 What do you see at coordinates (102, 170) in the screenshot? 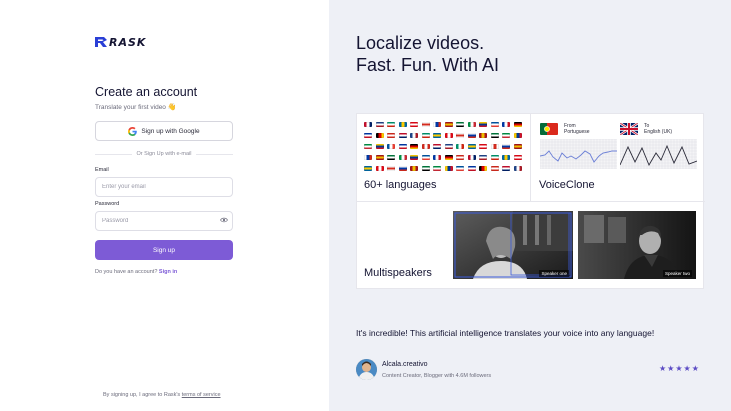
I see `email-label: Email` at bounding box center [102, 170].